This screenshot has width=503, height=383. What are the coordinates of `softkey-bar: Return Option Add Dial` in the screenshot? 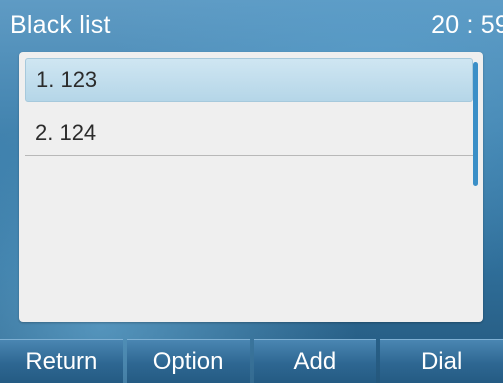 It's located at (251, 361).